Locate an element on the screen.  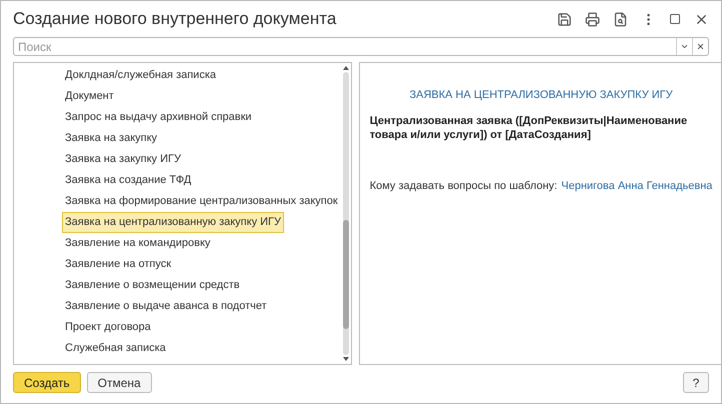
contact-label: Кому задавать вопросы по шаблону: is located at coordinates (464, 186).